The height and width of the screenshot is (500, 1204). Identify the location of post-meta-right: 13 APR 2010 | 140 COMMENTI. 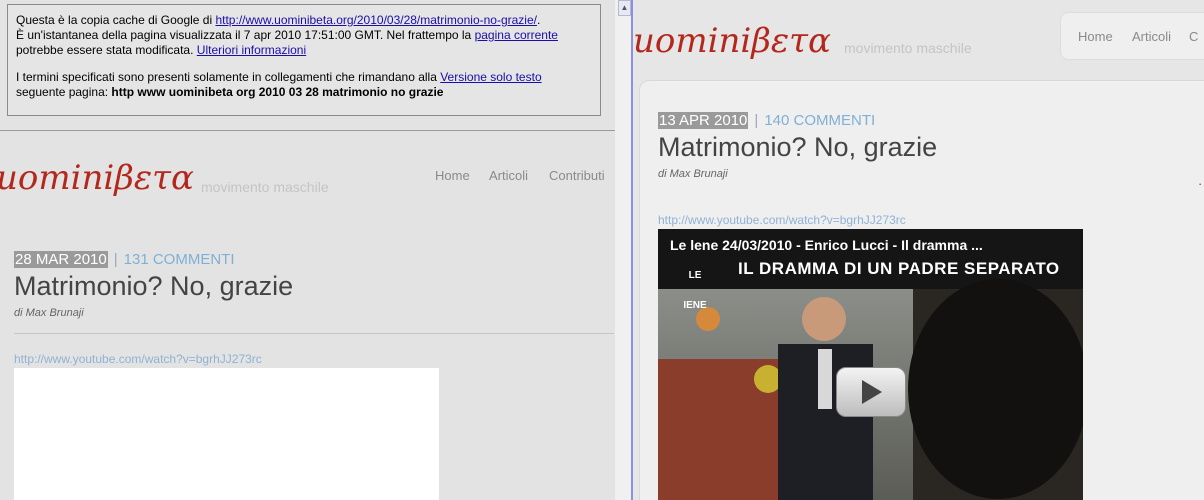
(766, 120).